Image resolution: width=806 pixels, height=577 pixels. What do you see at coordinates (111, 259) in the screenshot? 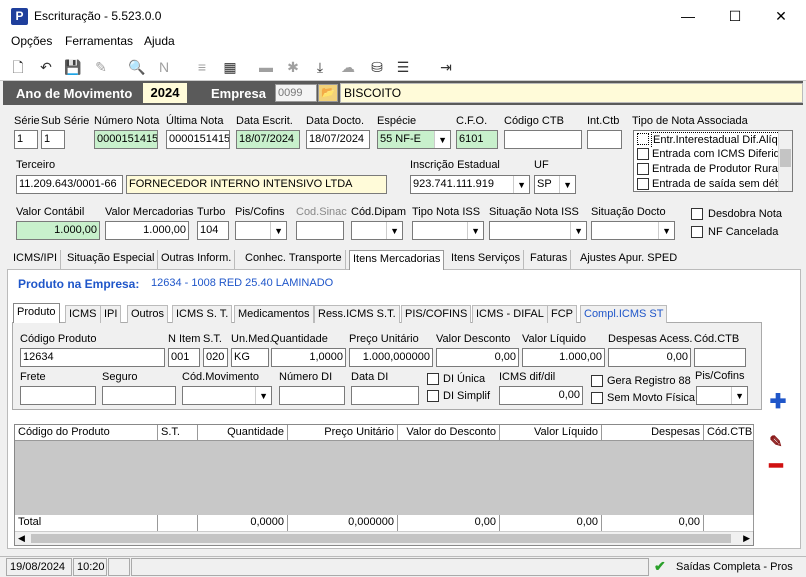
I see `tab-situacao-especial: Situação Especial` at bounding box center [111, 259].